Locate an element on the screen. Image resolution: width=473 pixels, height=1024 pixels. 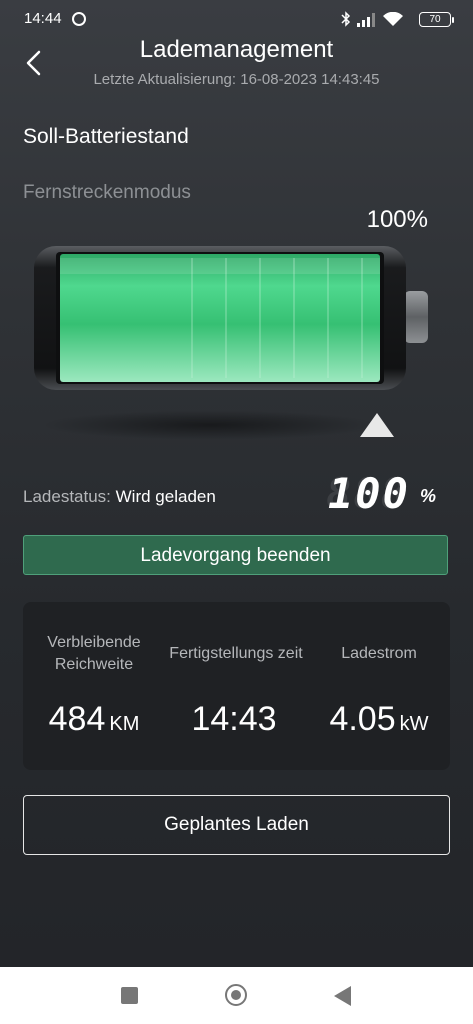
completion-time-stat: Fertigstellungs zeit 14:43 is located at coordinates (236, 686).